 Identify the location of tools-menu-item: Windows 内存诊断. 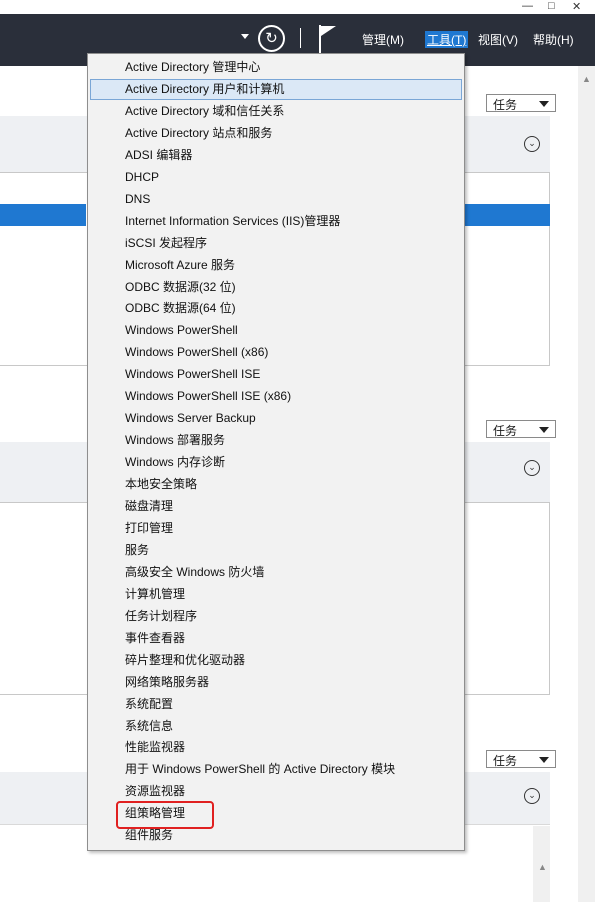
(276, 462).